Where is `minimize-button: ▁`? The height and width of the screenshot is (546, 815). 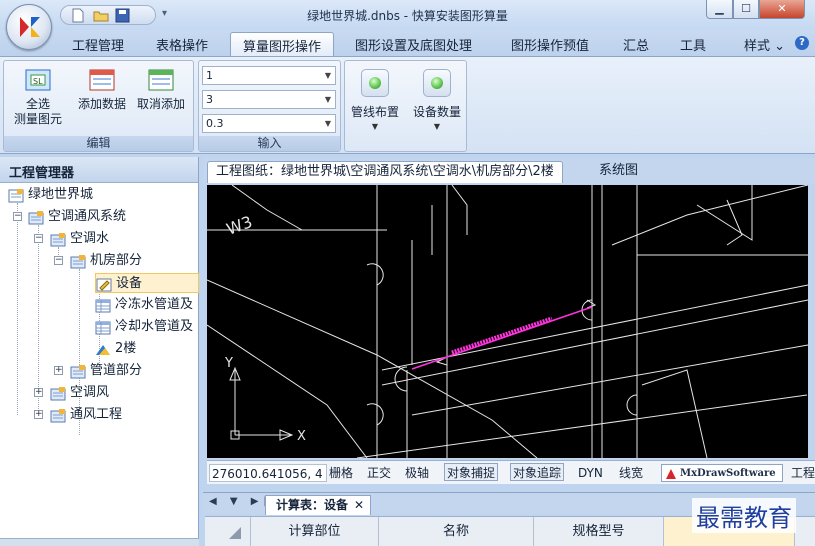
minimize-button: ▁ is located at coordinates (719, 9).